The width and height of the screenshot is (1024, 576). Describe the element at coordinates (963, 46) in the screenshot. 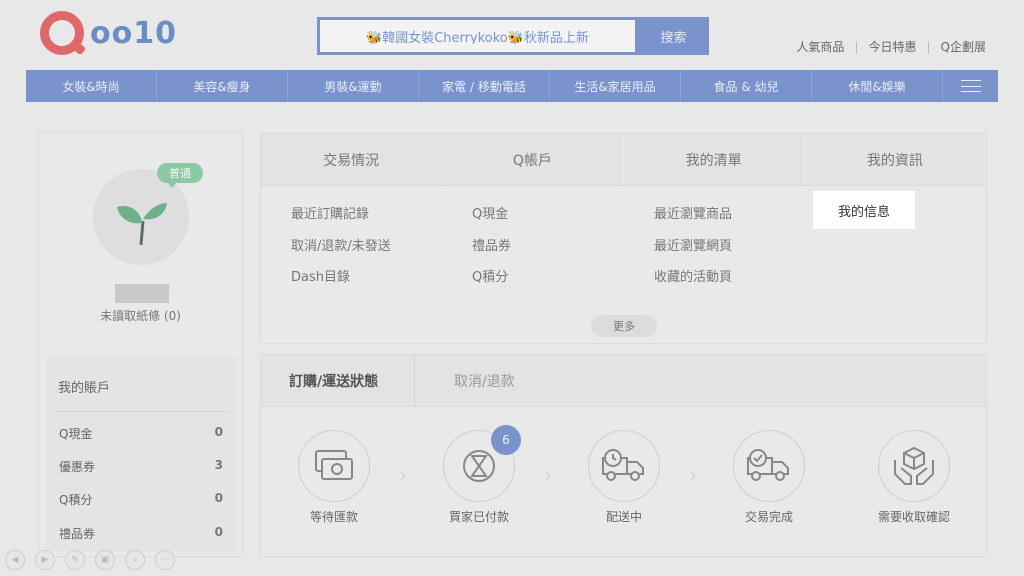

I see `top-link-q-exhibition: Q企劃展` at that location.